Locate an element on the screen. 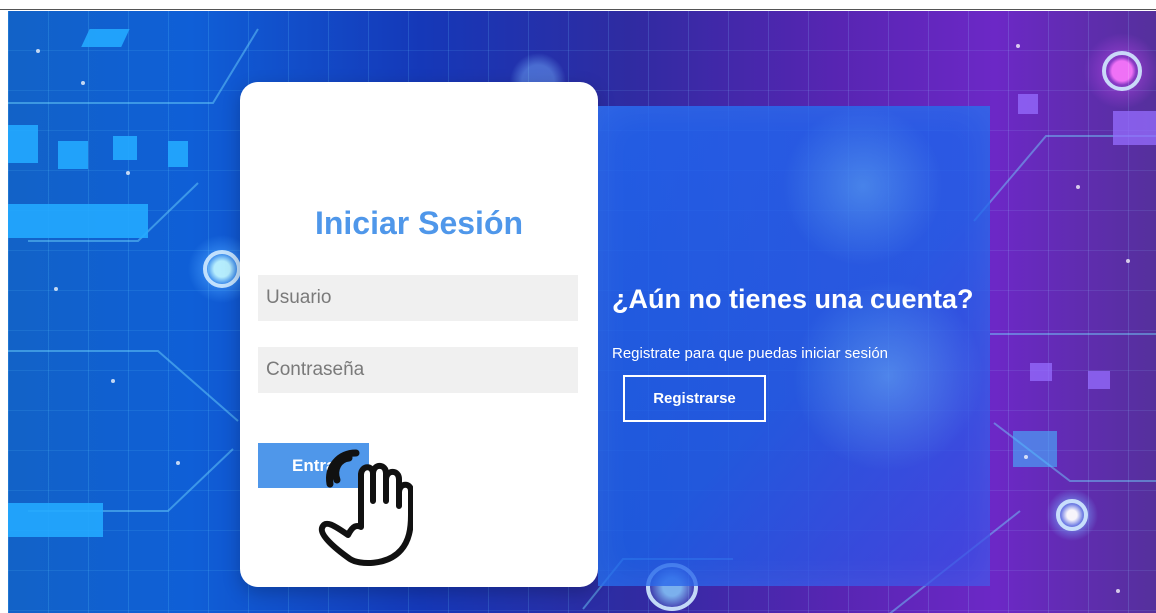 The width and height of the screenshot is (1156, 613). document-top-frame is located at coordinates (578, 5).